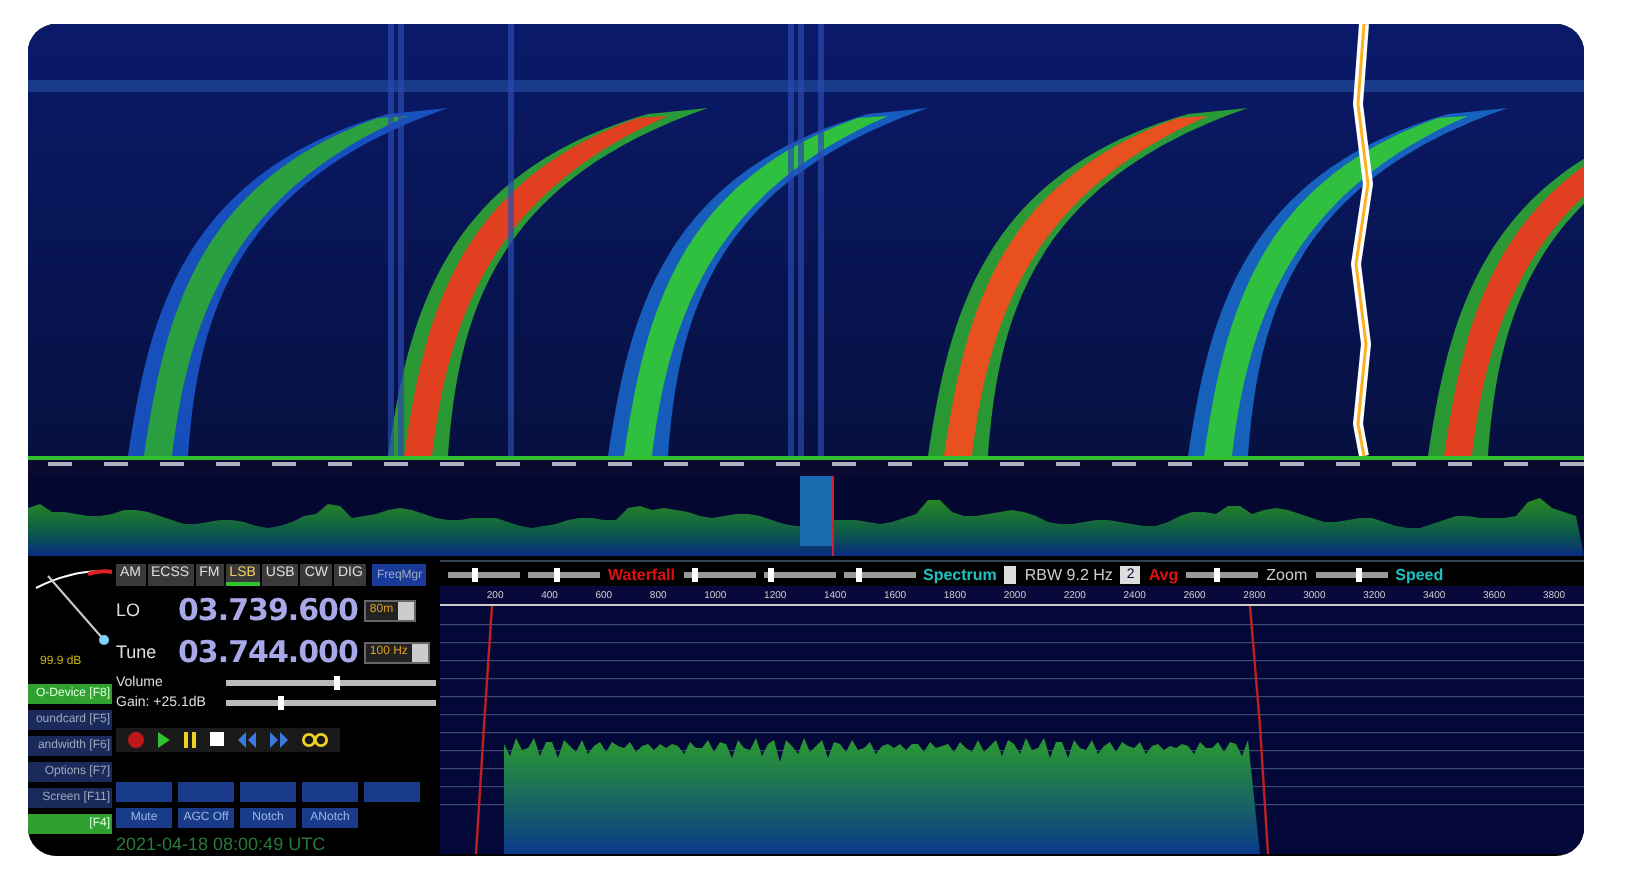  Describe the element at coordinates (129, 610) in the screenshot. I see `lo-label: LO` at that location.